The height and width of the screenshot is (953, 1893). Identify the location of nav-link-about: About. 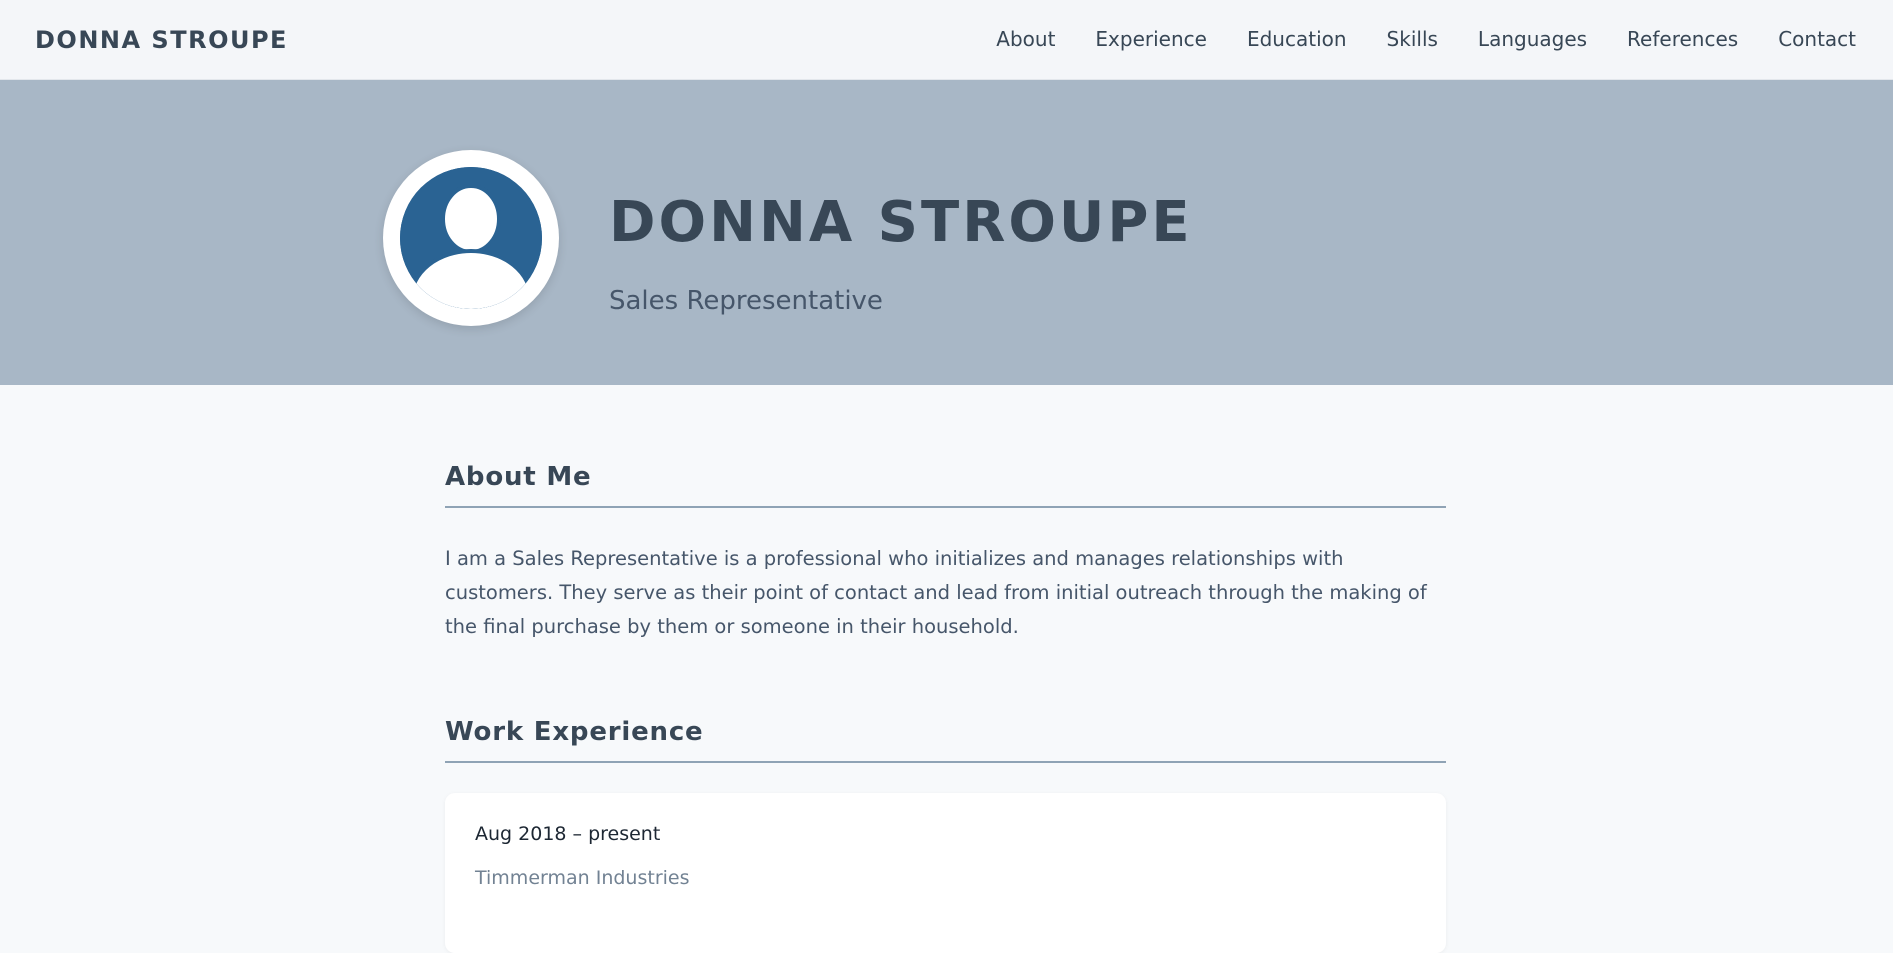
(1025, 39).